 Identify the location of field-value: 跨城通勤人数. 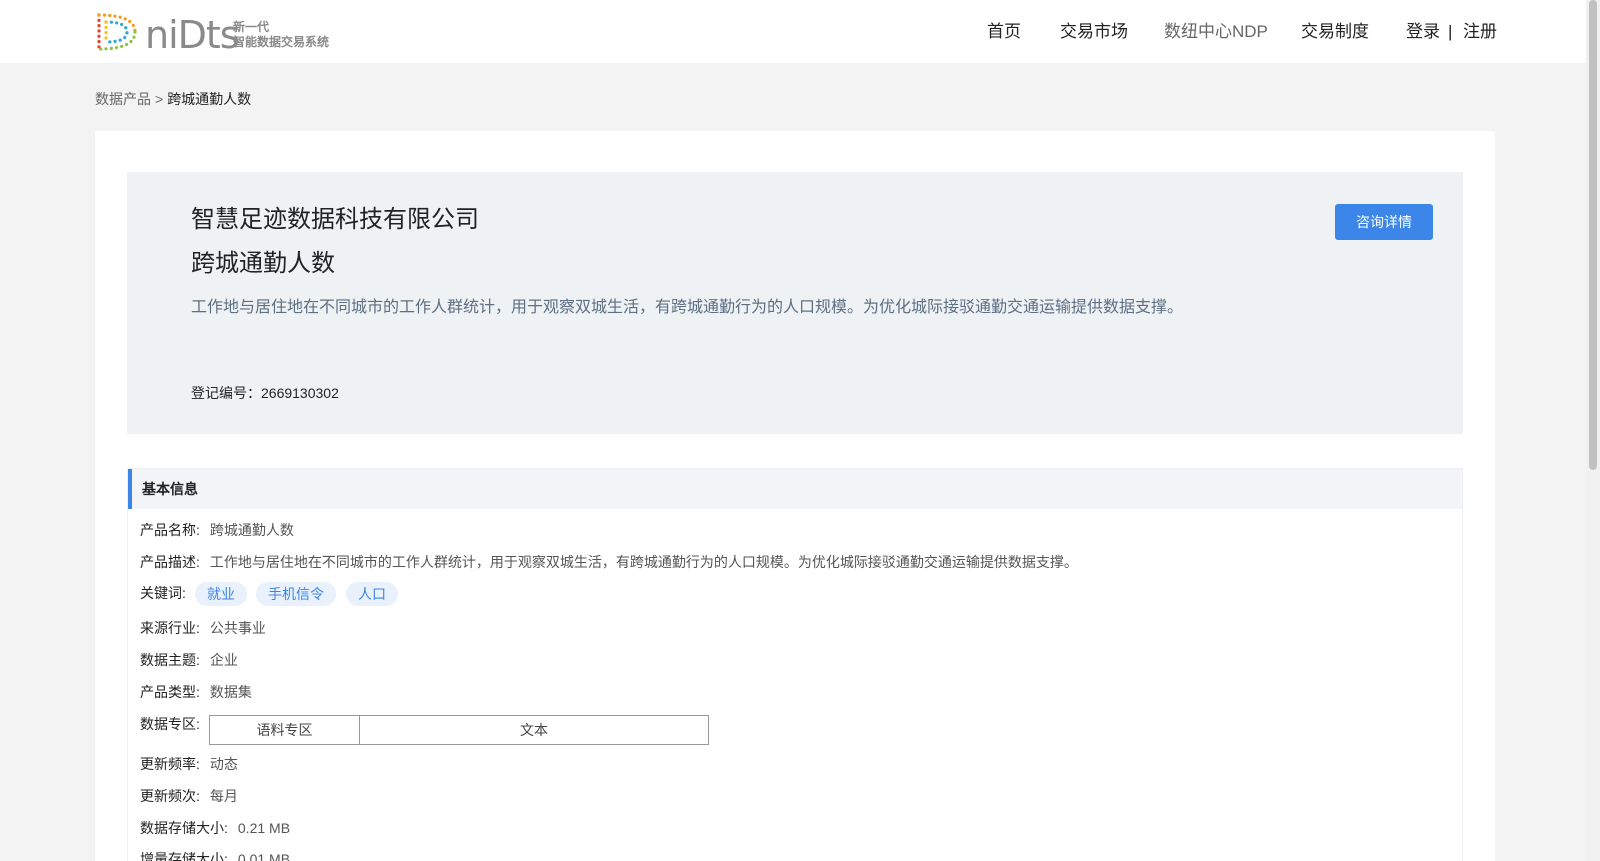
(251, 530).